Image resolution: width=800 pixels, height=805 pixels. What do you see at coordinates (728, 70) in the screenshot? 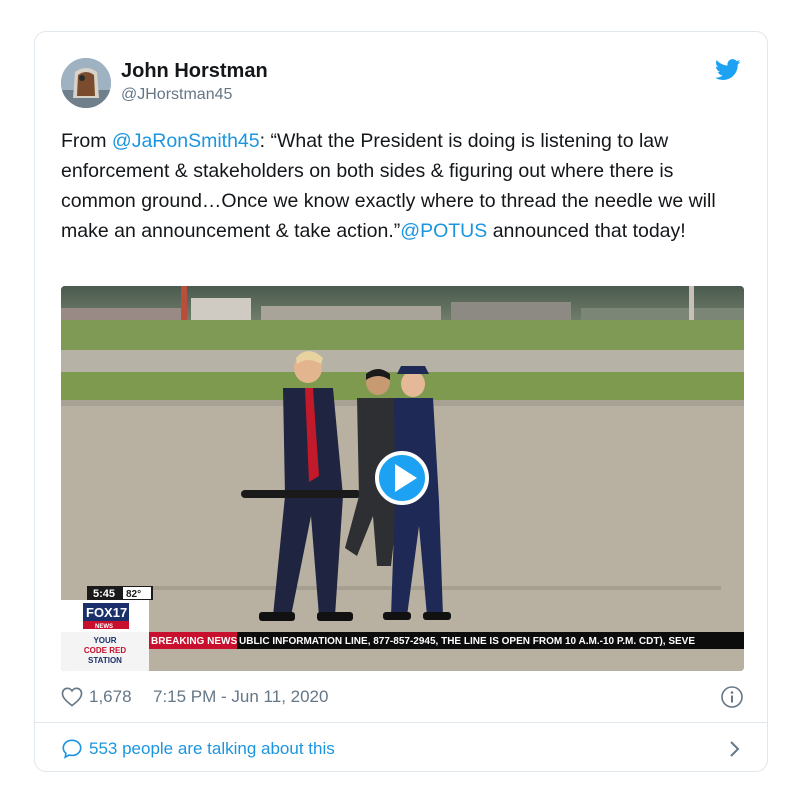
I see `twitter-bird-icon` at bounding box center [728, 70].